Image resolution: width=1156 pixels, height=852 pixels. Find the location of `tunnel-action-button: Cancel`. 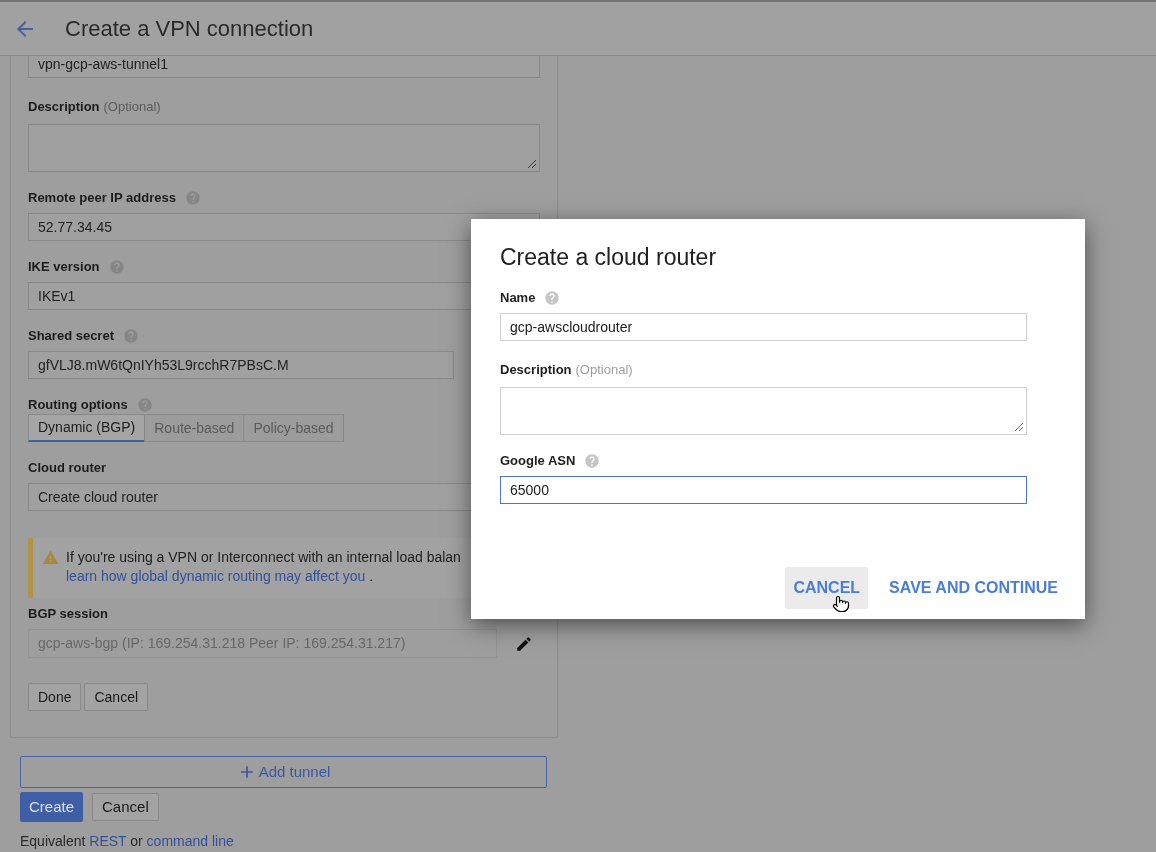

tunnel-action-button: Cancel is located at coordinates (116, 697).